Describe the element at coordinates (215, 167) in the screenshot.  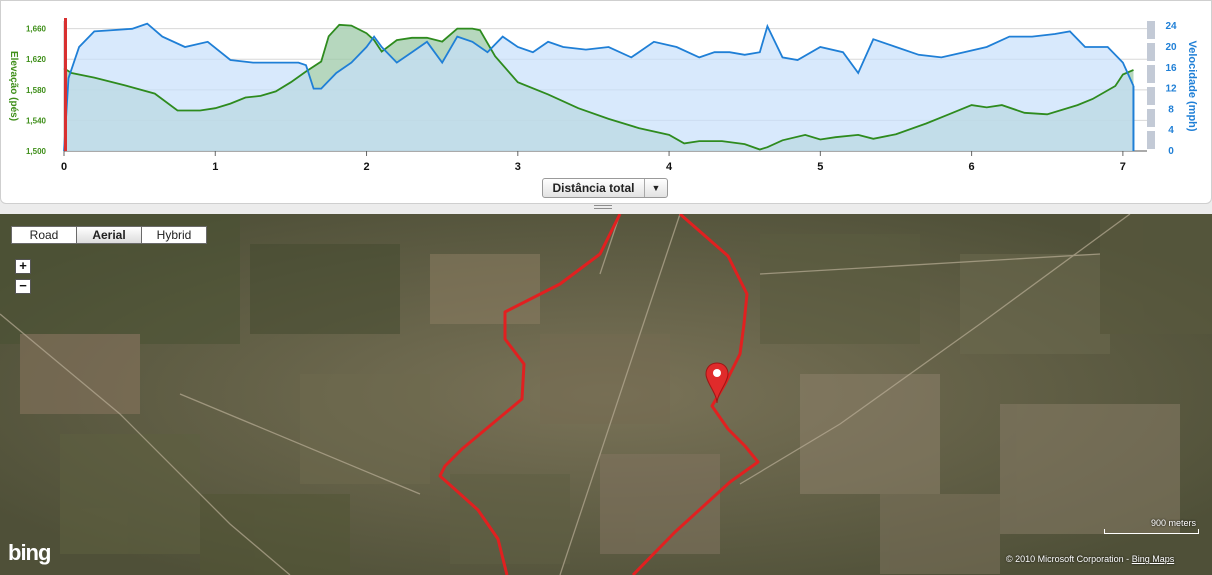
I see `x-tick-label: 1` at that location.